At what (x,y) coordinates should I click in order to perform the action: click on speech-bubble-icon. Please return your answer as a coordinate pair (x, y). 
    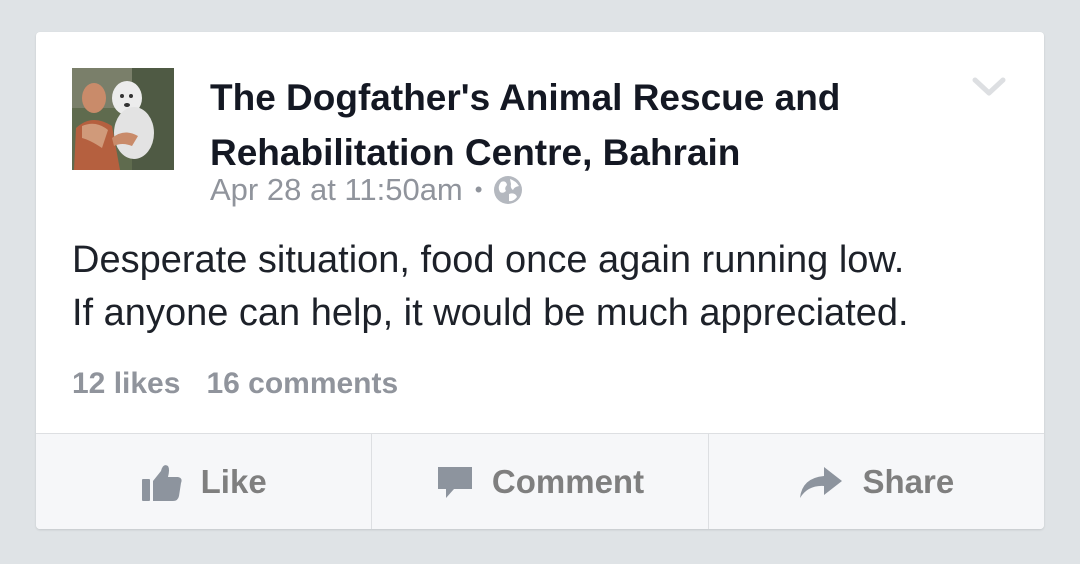
    Looking at the image, I should click on (454, 482).